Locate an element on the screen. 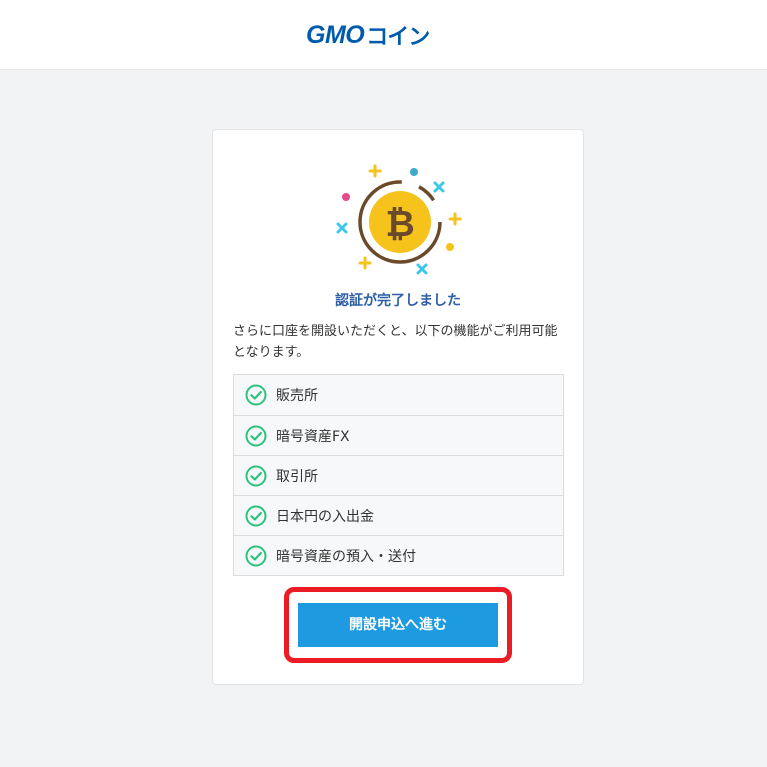 The height and width of the screenshot is (767, 767). feature-item: 日本円の入出金 is located at coordinates (398, 515).